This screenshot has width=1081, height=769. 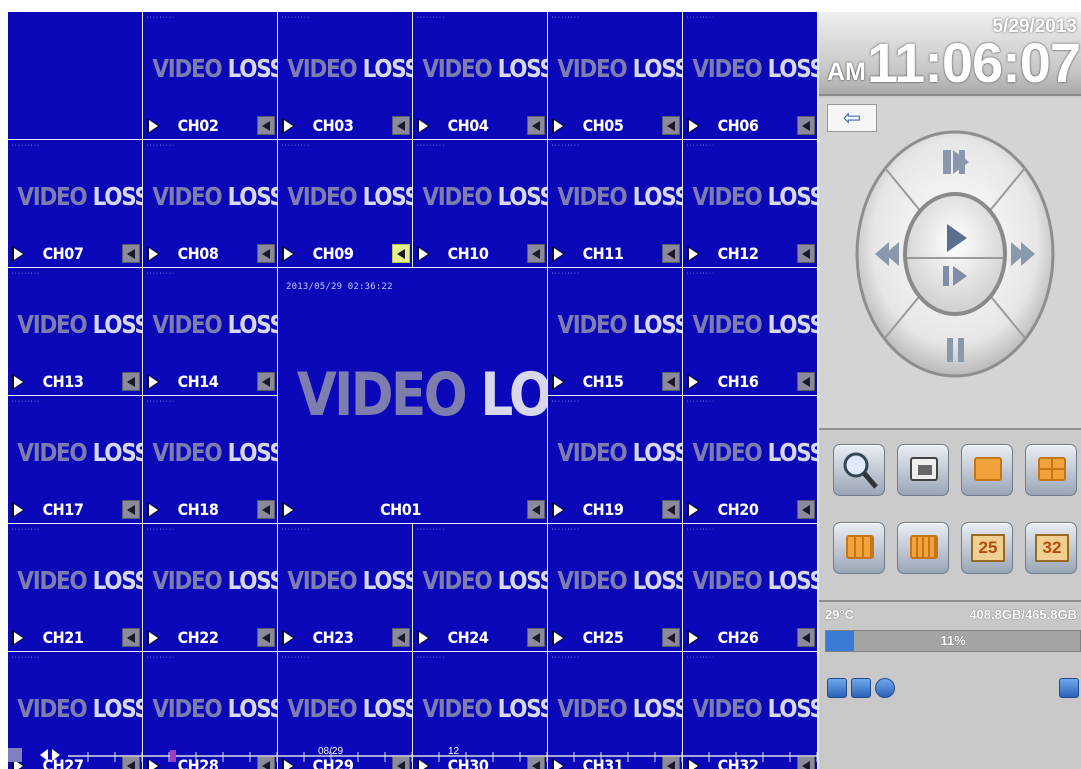 What do you see at coordinates (837, 688) in the screenshot?
I see `network-icon` at bounding box center [837, 688].